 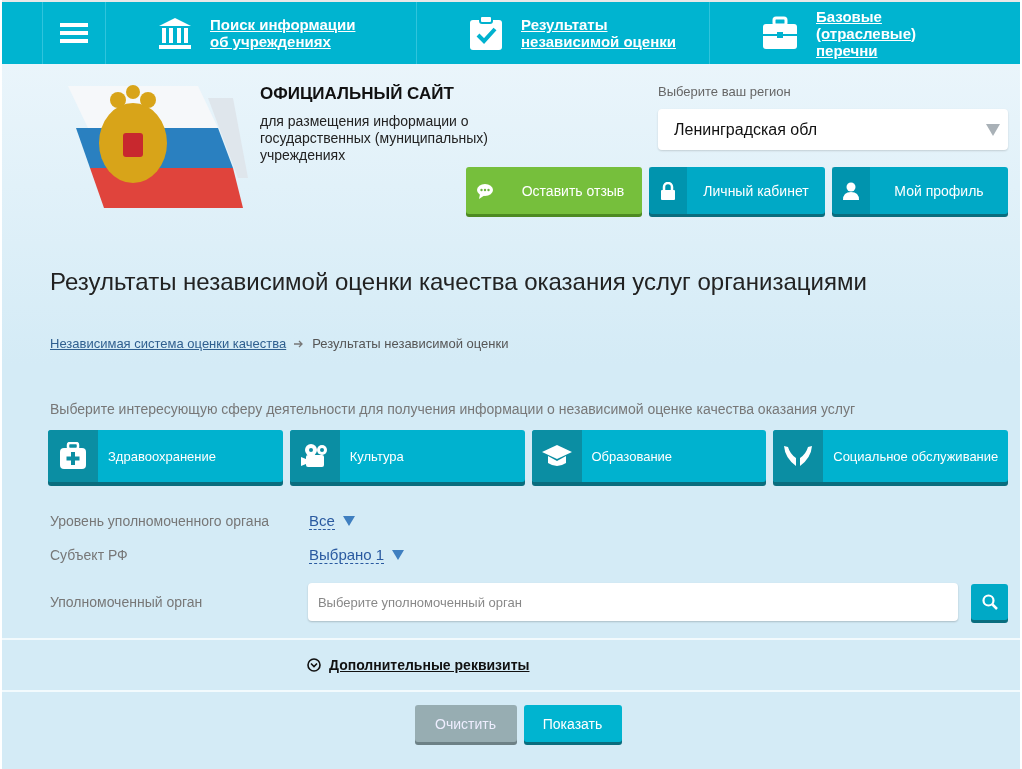 I want to click on expand-toggle-link: Дополнительные реквизиты, so click(x=418, y=665).